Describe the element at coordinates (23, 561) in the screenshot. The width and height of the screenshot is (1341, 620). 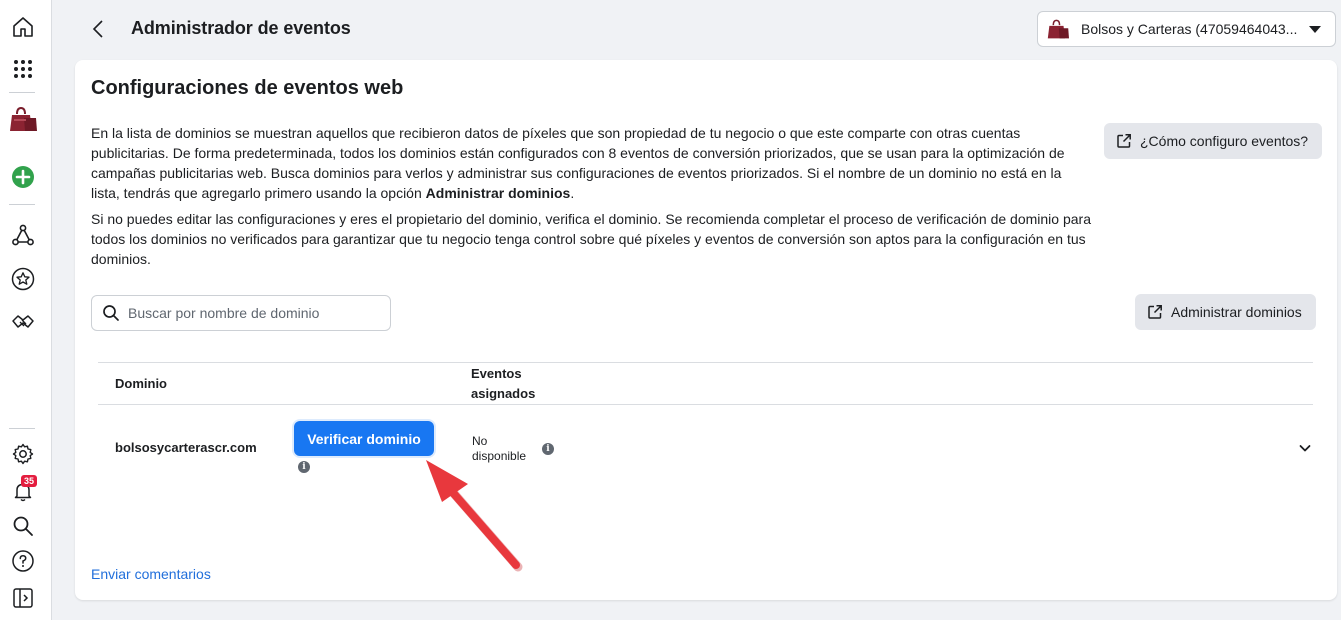
I see `help-question-icon` at that location.